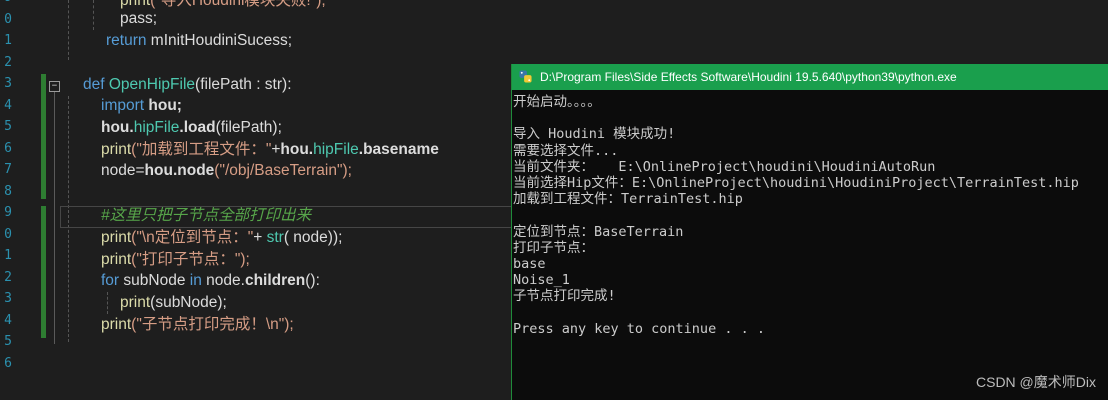 The image size is (1108, 400). What do you see at coordinates (1036, 382) in the screenshot?
I see `watermark: CSDN @魔术师Dix` at bounding box center [1036, 382].